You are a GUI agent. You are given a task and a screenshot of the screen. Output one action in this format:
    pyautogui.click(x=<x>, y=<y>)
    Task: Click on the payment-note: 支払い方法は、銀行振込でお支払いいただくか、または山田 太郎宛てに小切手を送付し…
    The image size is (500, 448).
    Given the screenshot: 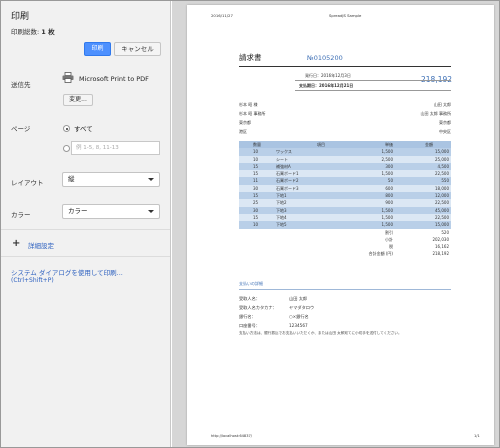 What is the action you would take?
    pyautogui.click(x=320, y=333)
    